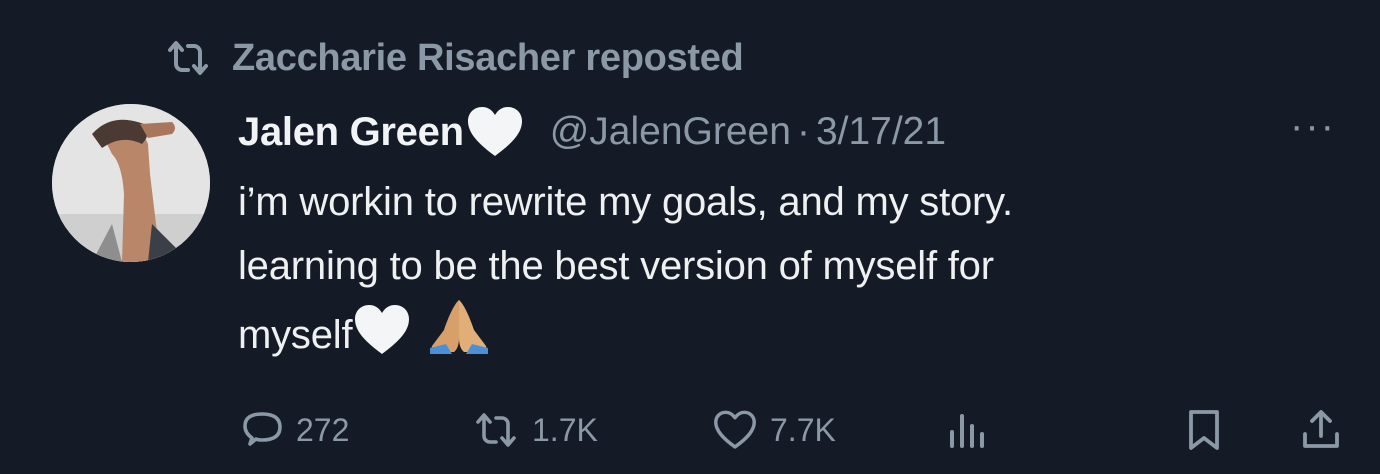 The image size is (1380, 474). What do you see at coordinates (735, 429) in the screenshot?
I see `heart-icon` at bounding box center [735, 429].